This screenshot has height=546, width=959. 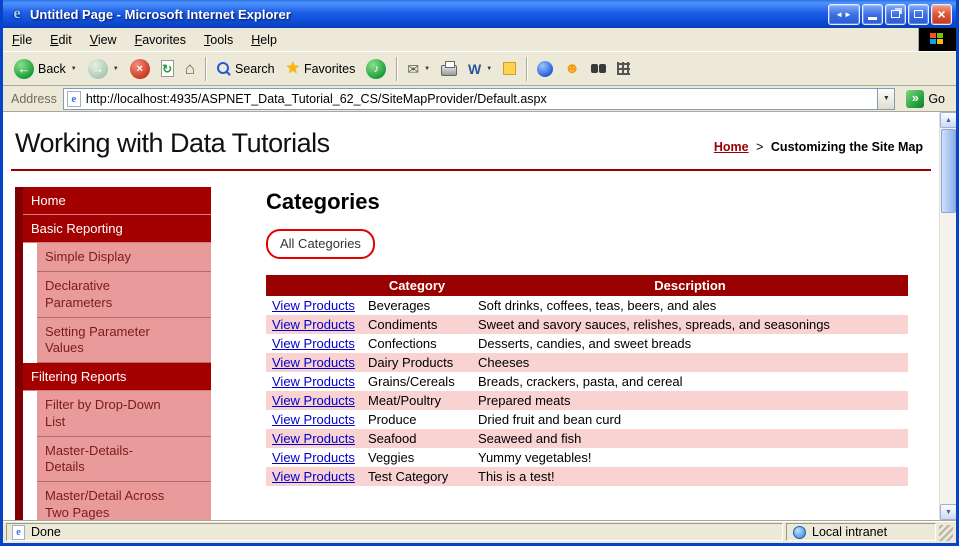 I want to click on quick-links-button, so click(x=623, y=68).